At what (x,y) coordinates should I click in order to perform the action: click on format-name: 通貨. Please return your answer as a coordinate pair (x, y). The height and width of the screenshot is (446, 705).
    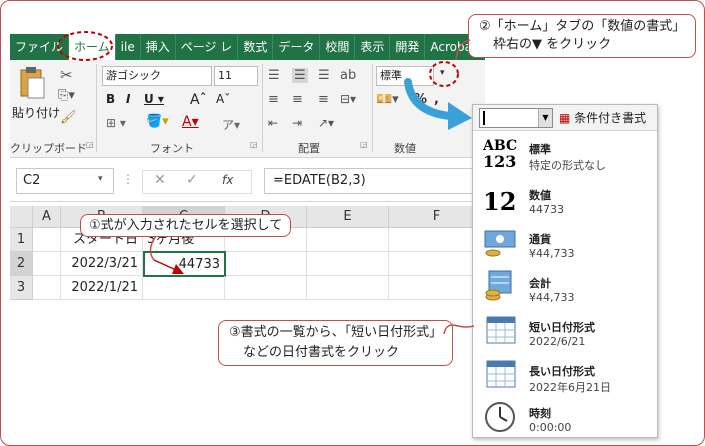
    Looking at the image, I should click on (540, 239).